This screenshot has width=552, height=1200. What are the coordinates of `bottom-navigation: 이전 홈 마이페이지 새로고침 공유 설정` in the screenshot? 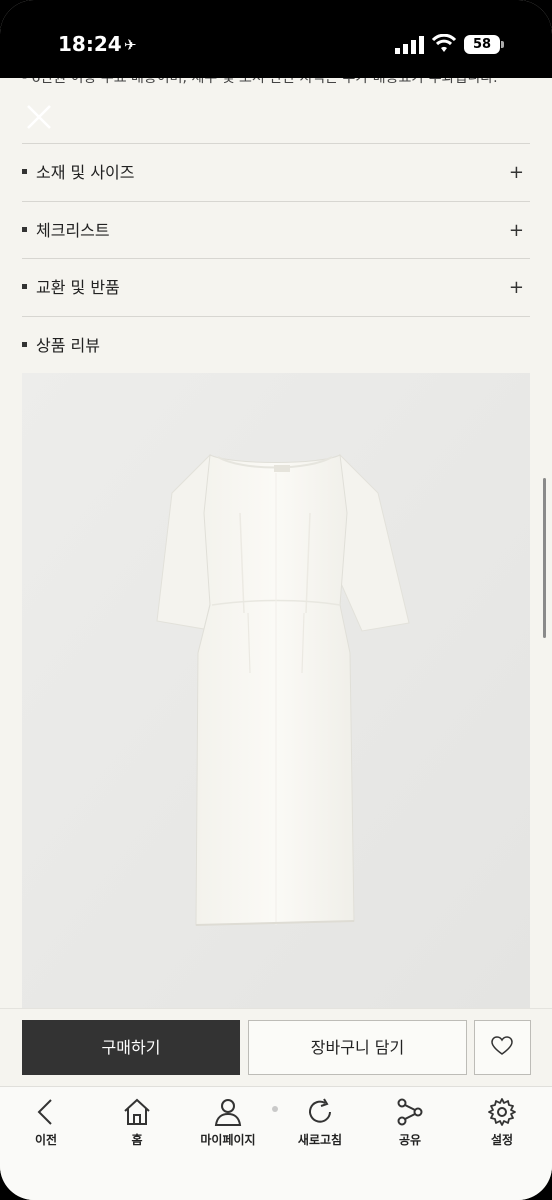 It's located at (276, 1143).